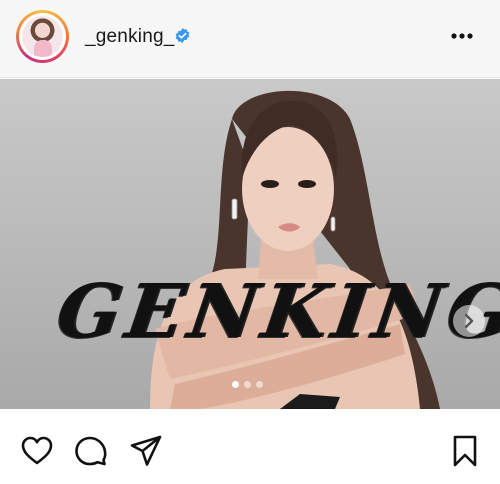 This screenshot has width=500, height=484. What do you see at coordinates (146, 451) in the screenshot?
I see `send-icon` at bounding box center [146, 451].